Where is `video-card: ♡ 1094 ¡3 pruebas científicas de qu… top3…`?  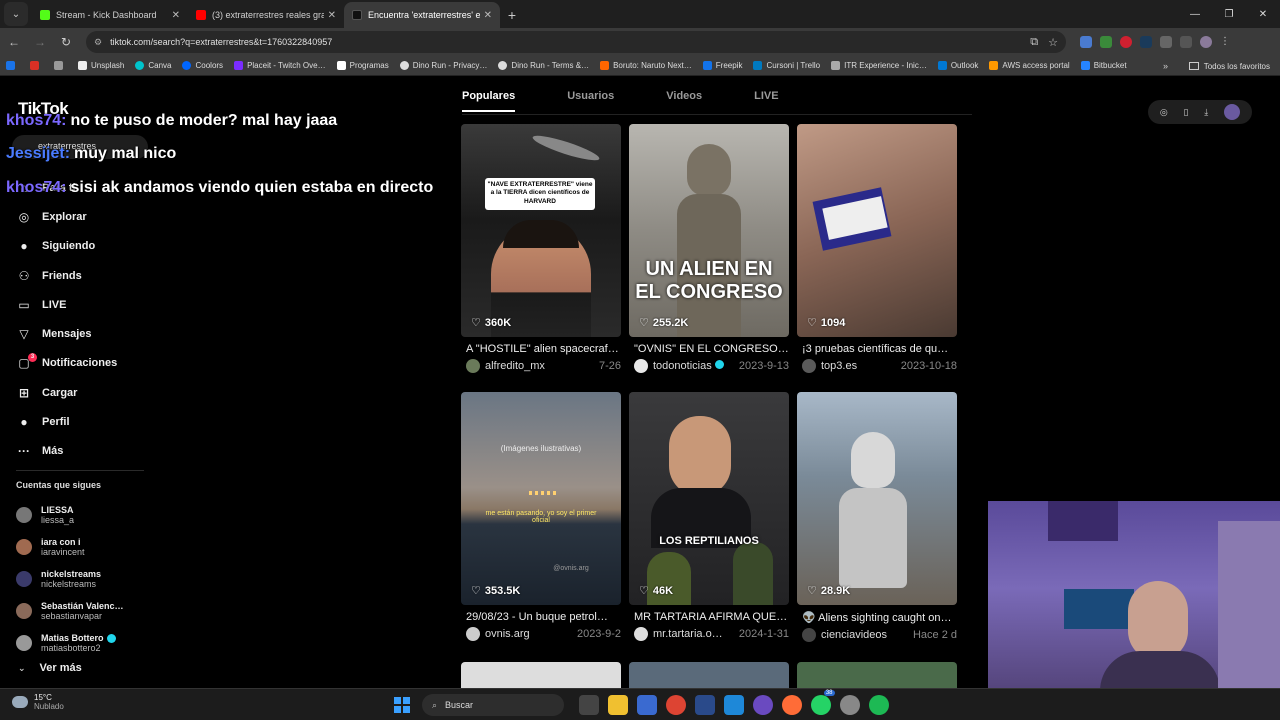 video-card: ♡ 1094 ¡3 pruebas científicas de qu… top3… is located at coordinates (877, 248).